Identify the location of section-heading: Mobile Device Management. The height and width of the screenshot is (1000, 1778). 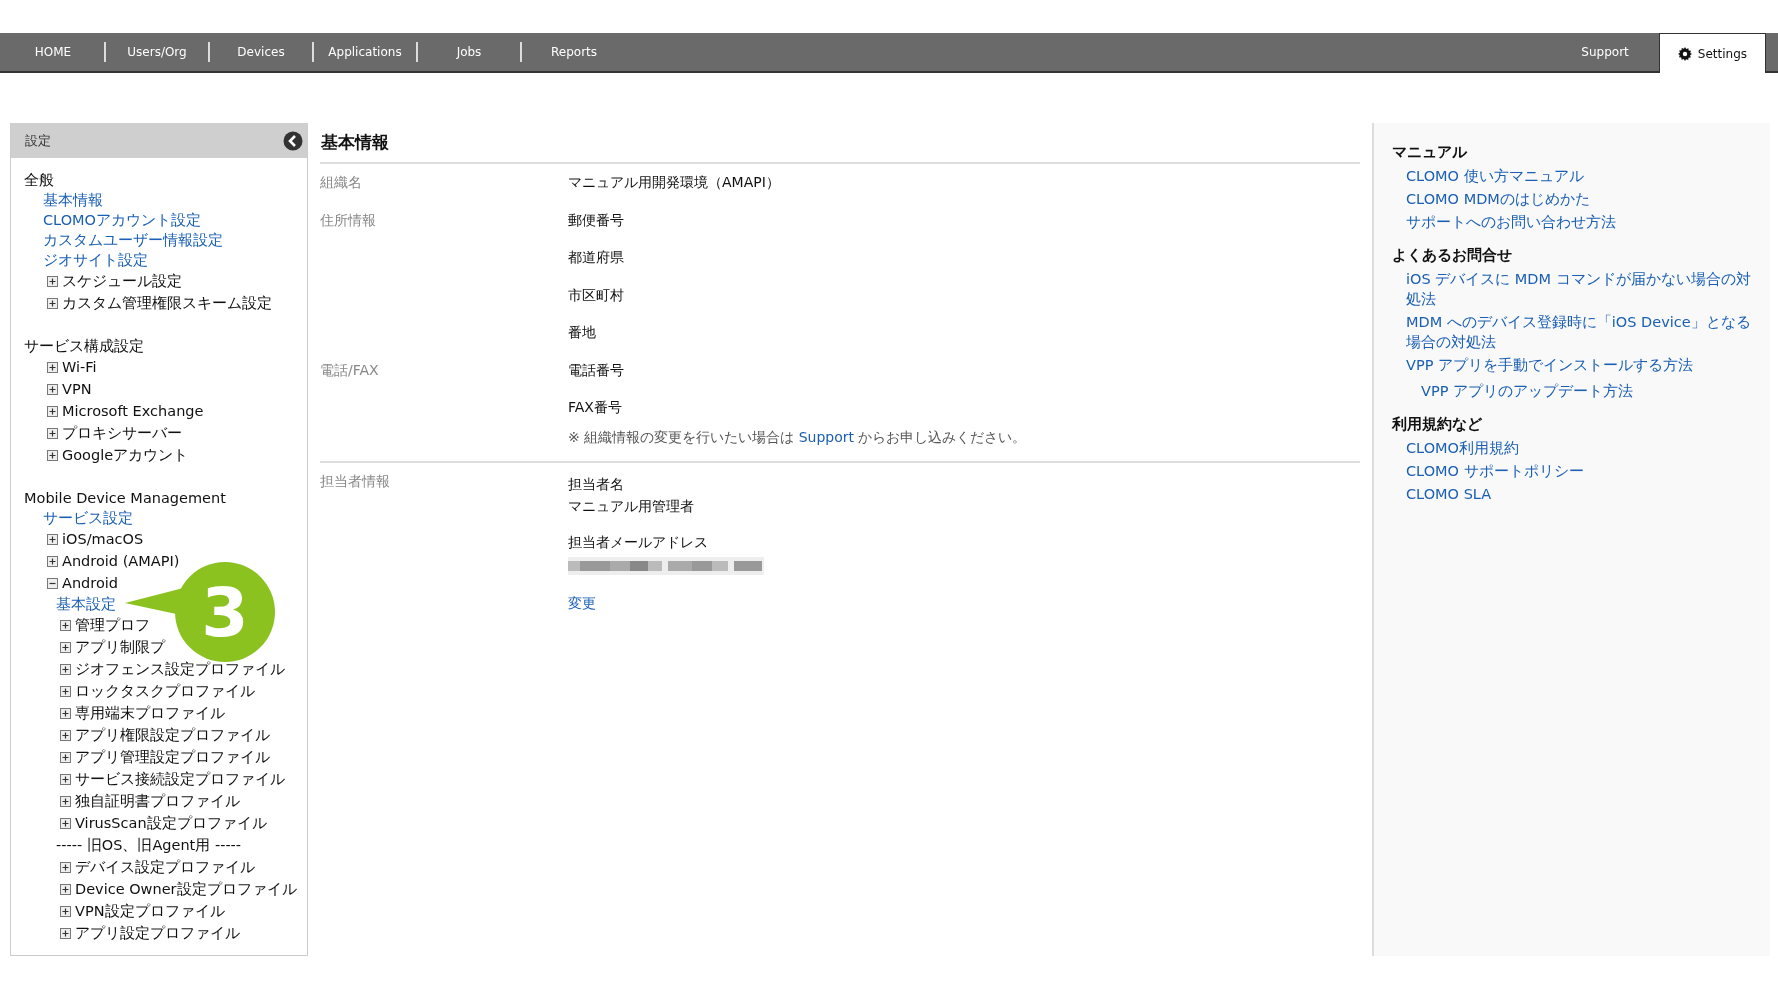
(125, 498).